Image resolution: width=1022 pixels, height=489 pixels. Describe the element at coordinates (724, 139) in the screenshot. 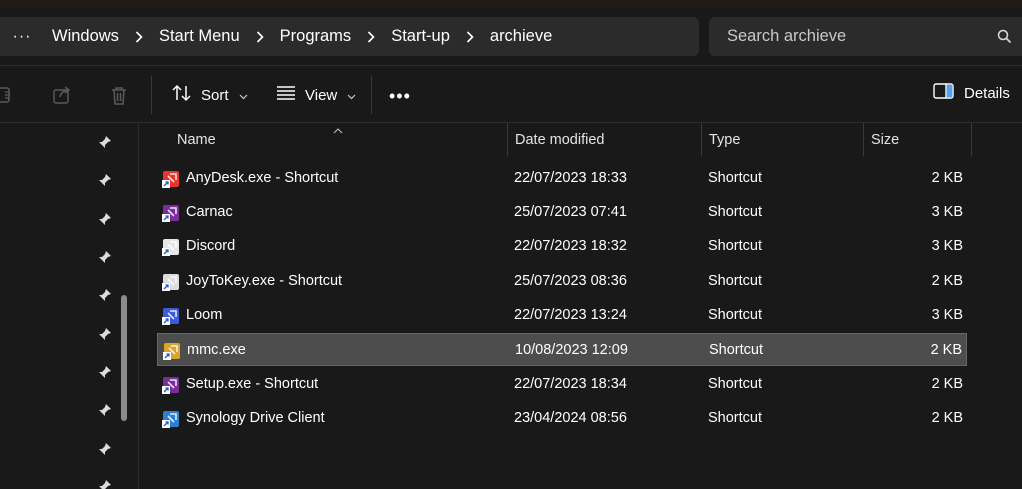

I see `column-header-type: Type` at that location.